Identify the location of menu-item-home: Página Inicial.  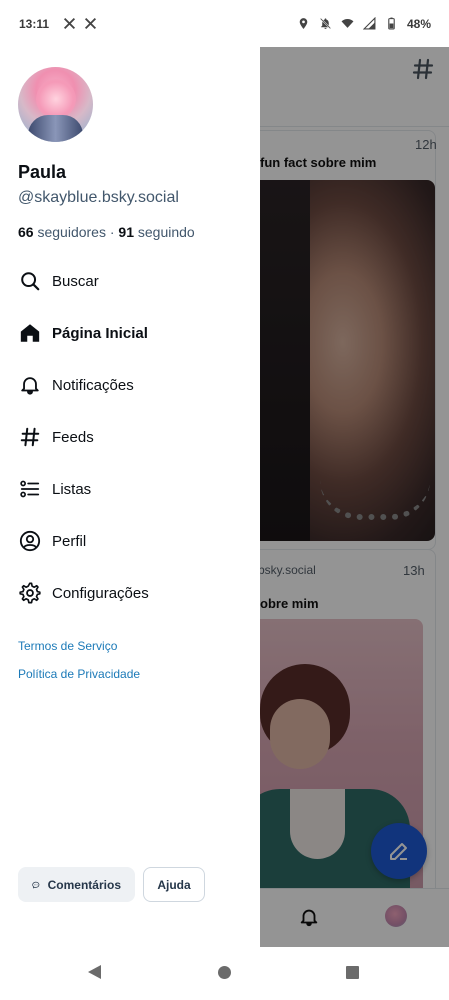
(130, 333).